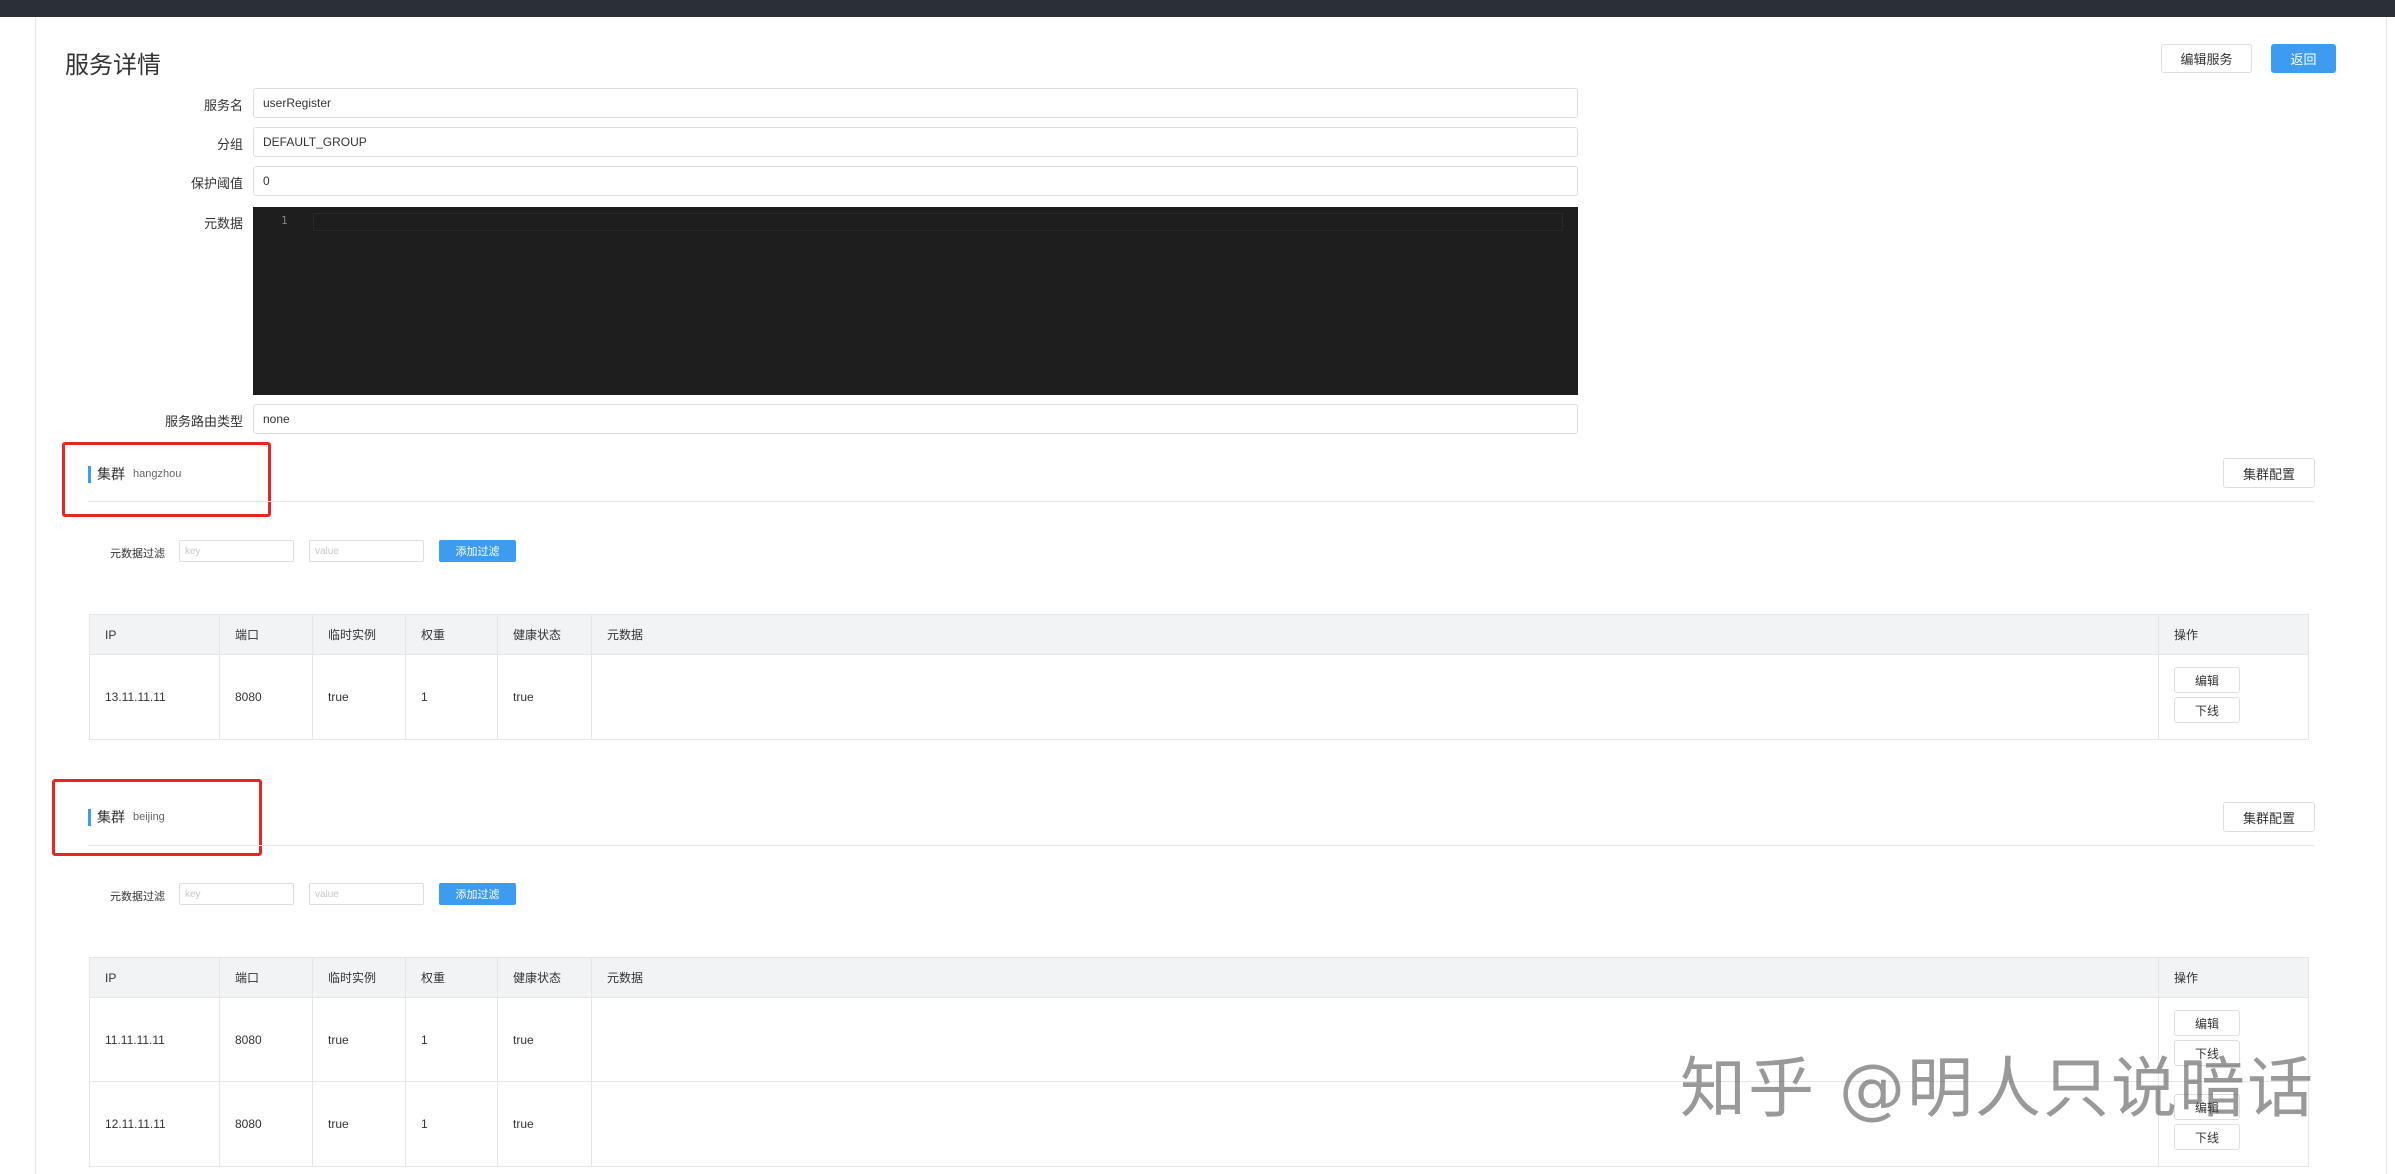  Describe the element at coordinates (915, 142) in the screenshot. I see `group-field: DEFAULT_GROUP` at that location.